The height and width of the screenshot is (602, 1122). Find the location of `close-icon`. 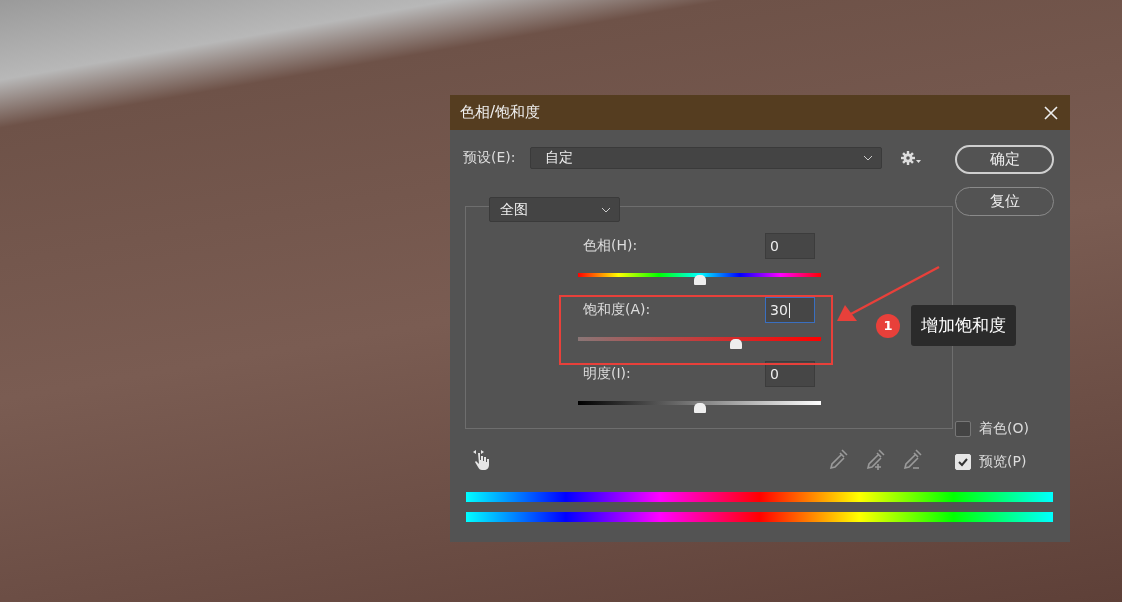

close-icon is located at coordinates (1051, 112).